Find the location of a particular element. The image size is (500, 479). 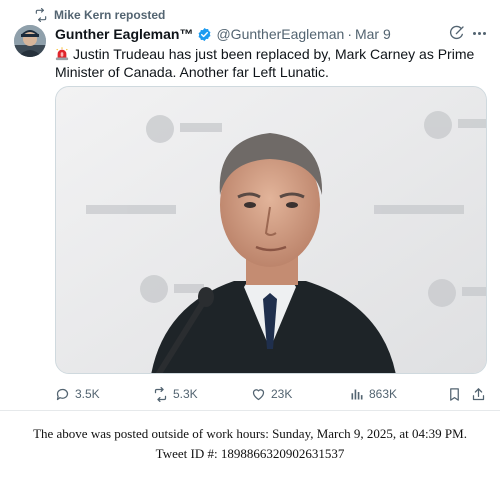

siren-emoji-icon is located at coordinates (62, 54).